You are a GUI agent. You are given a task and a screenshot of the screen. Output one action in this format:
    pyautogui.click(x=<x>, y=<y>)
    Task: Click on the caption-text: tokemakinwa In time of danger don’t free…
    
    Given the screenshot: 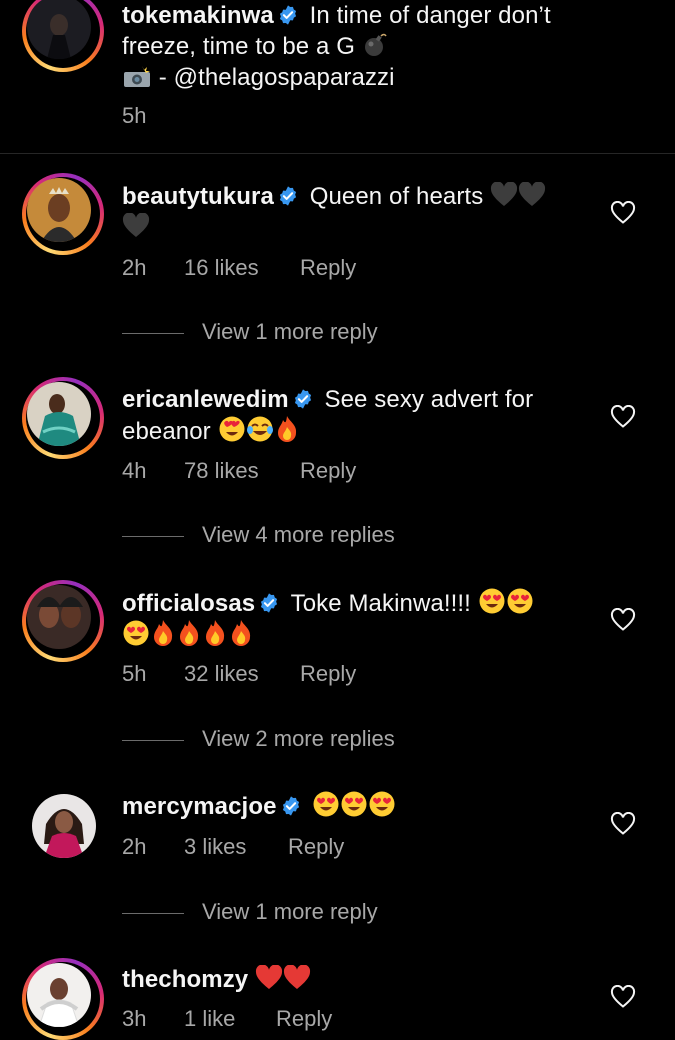 What is the action you would take?
    pyautogui.click(x=357, y=46)
    